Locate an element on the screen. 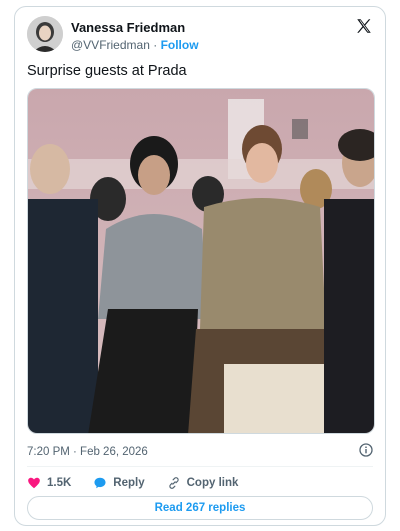 Image resolution: width=400 pixels, height=531 pixels. reply-bubble-icon is located at coordinates (100, 483).